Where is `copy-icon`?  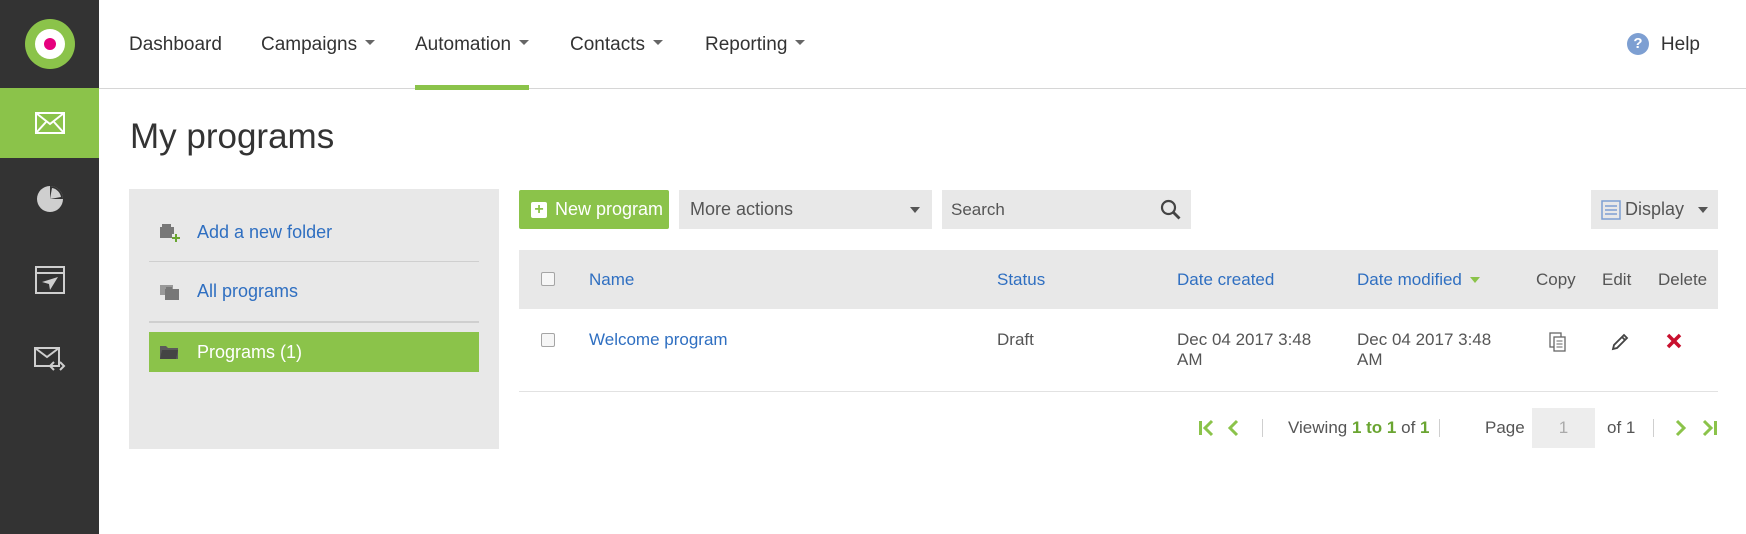
copy-icon is located at coordinates (1558, 344).